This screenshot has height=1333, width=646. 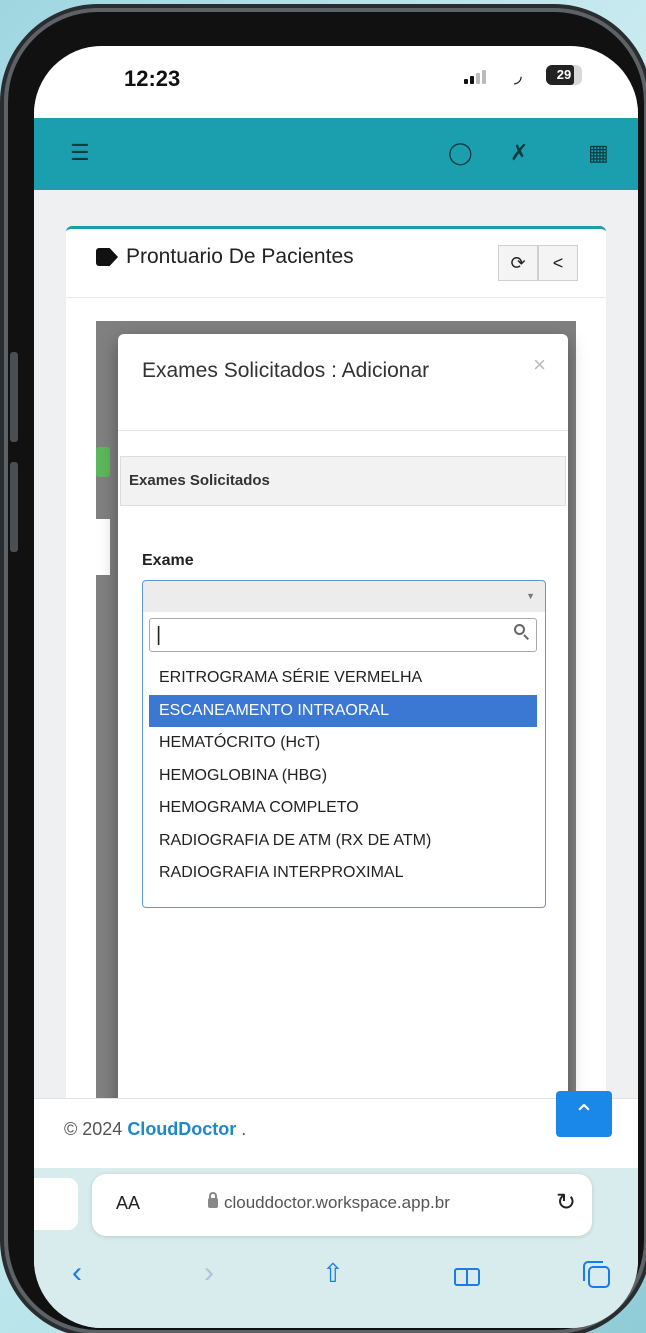 I want to click on dropdown-option: RADIOGRAFIA INTERPROXIMAL, so click(x=343, y=873).